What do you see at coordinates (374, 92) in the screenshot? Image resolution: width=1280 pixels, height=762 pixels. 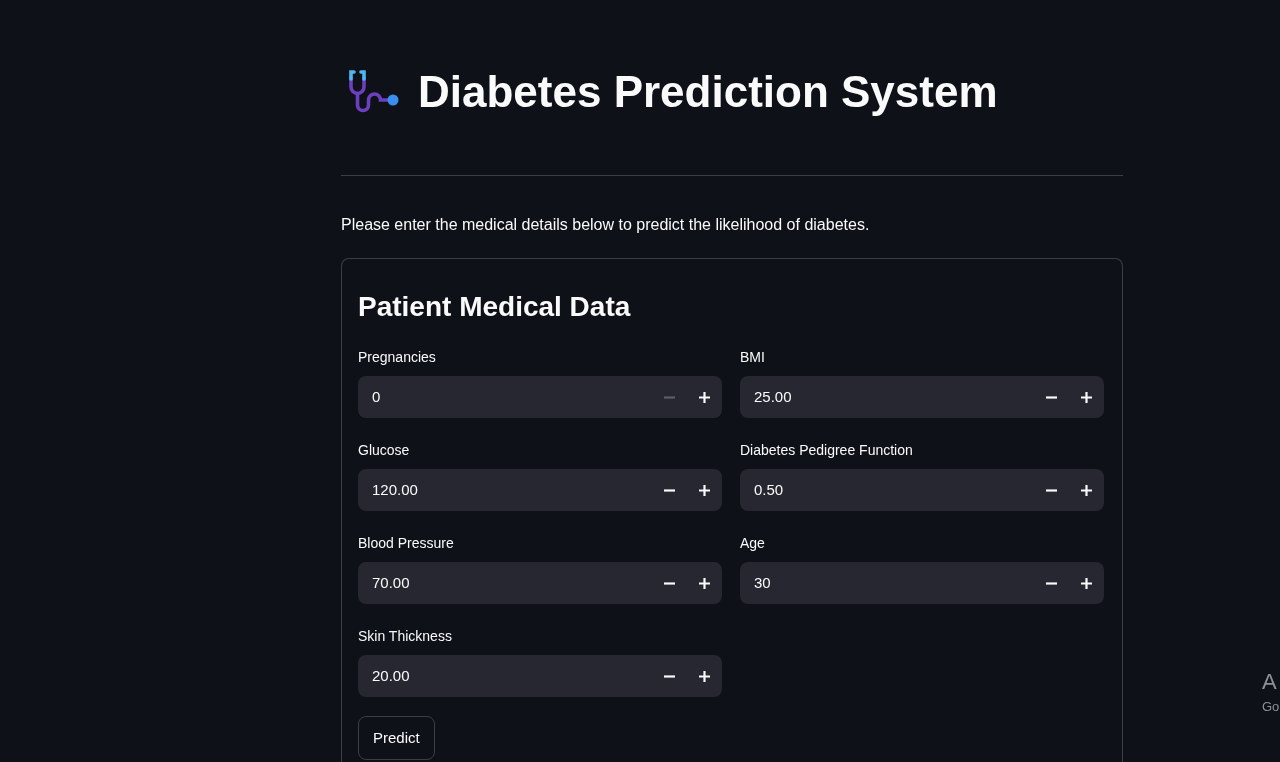 I see `stethoscope-icon` at bounding box center [374, 92].